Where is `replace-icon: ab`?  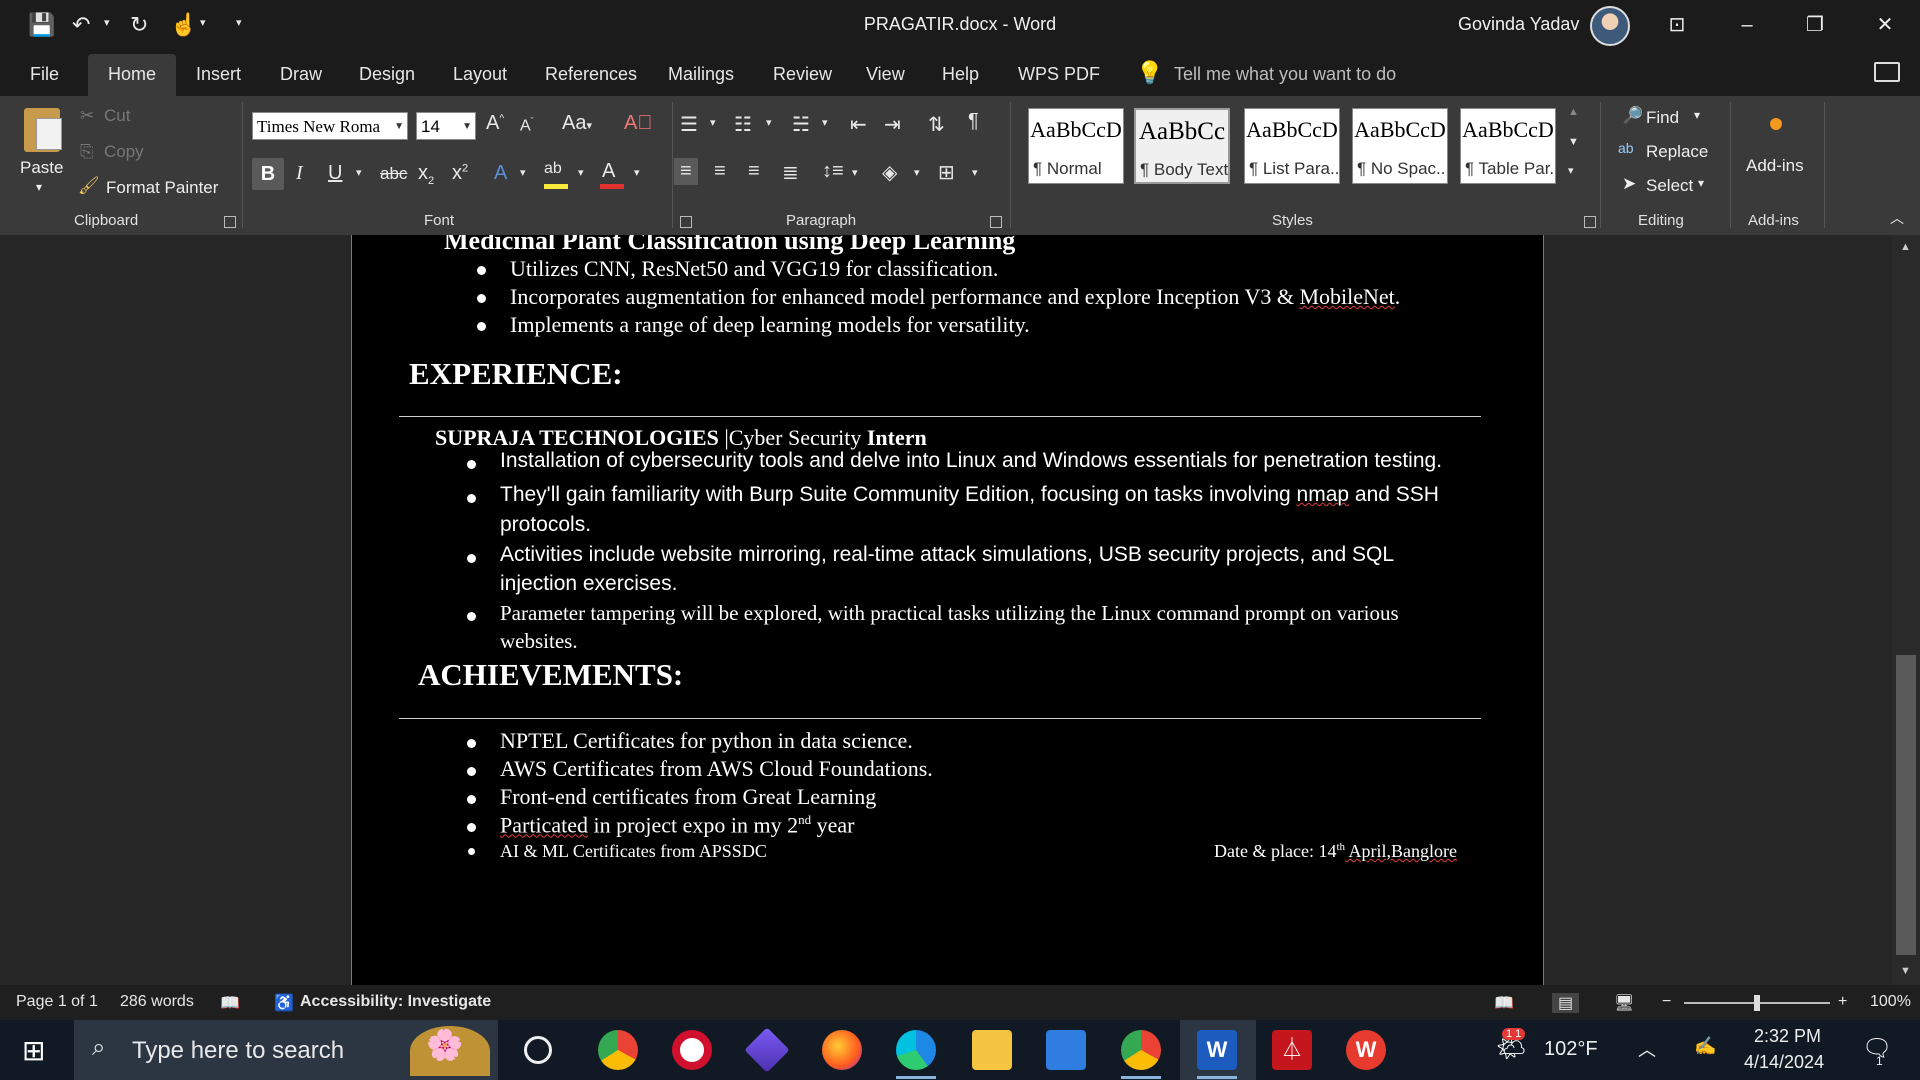 replace-icon: ab is located at coordinates (1626, 148).